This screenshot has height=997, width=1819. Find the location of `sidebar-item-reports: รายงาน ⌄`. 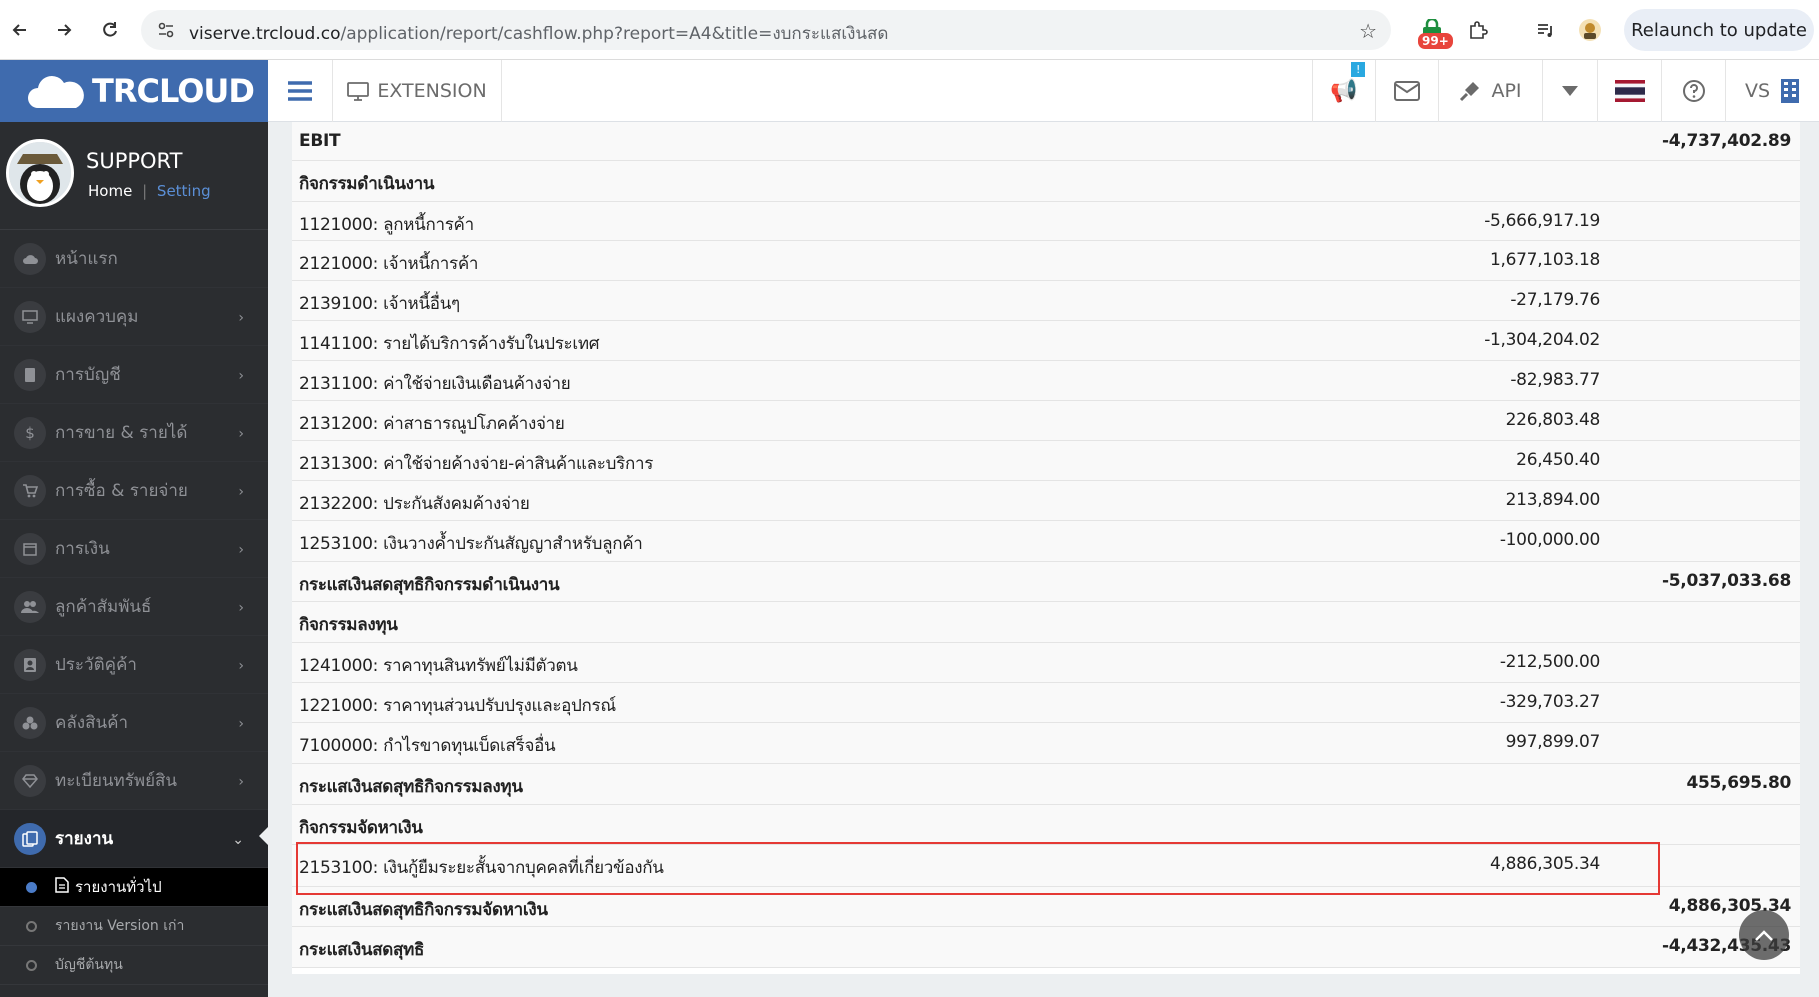

sidebar-item-reports: รายงาน ⌄ is located at coordinates (134, 839).